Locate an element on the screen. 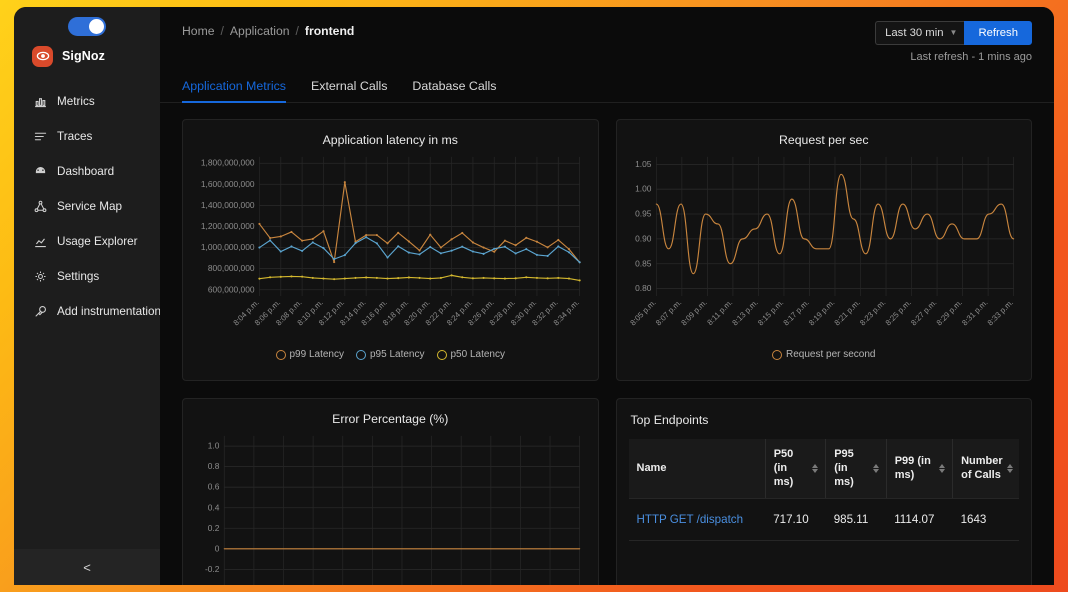 The width and height of the screenshot is (1068, 592). col-label: P99 (in ms) is located at coordinates (912, 467).